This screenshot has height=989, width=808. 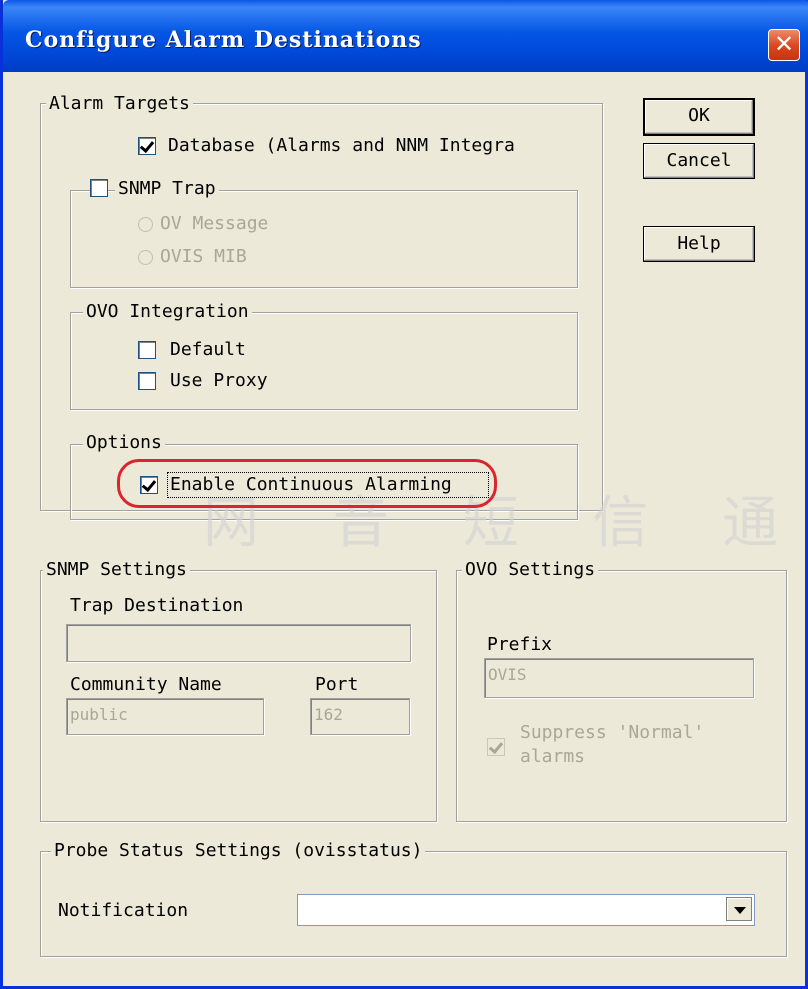 I want to click on red-highlight-ellipse, so click(x=307, y=483).